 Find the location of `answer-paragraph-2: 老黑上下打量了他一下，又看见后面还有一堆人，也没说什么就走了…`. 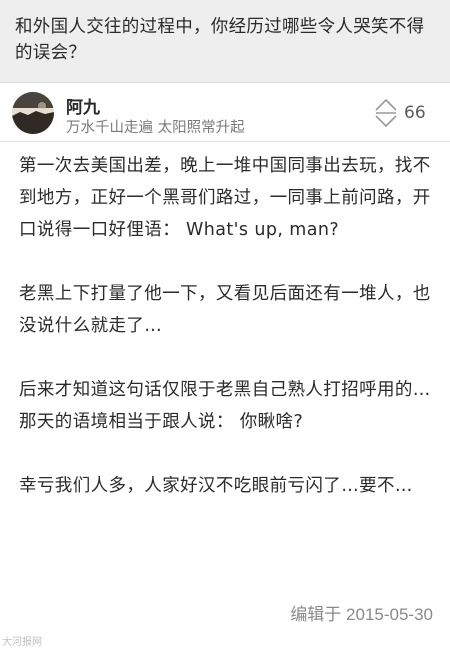

answer-paragraph-2: 老黑上下打量了他一下，又看见后面还有一堆人，也没说什么就走了… is located at coordinates (225, 310).